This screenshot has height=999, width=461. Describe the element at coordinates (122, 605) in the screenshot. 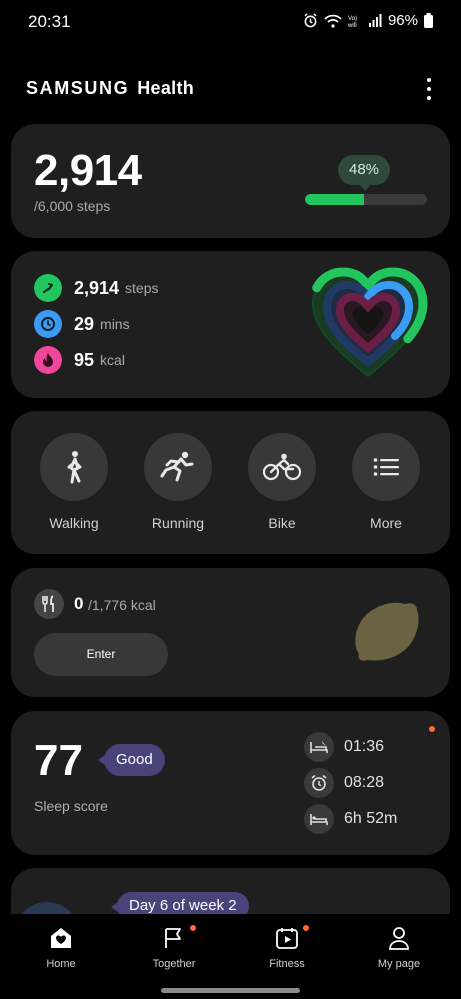

I see `food-goal: /1,776 kcal` at that location.